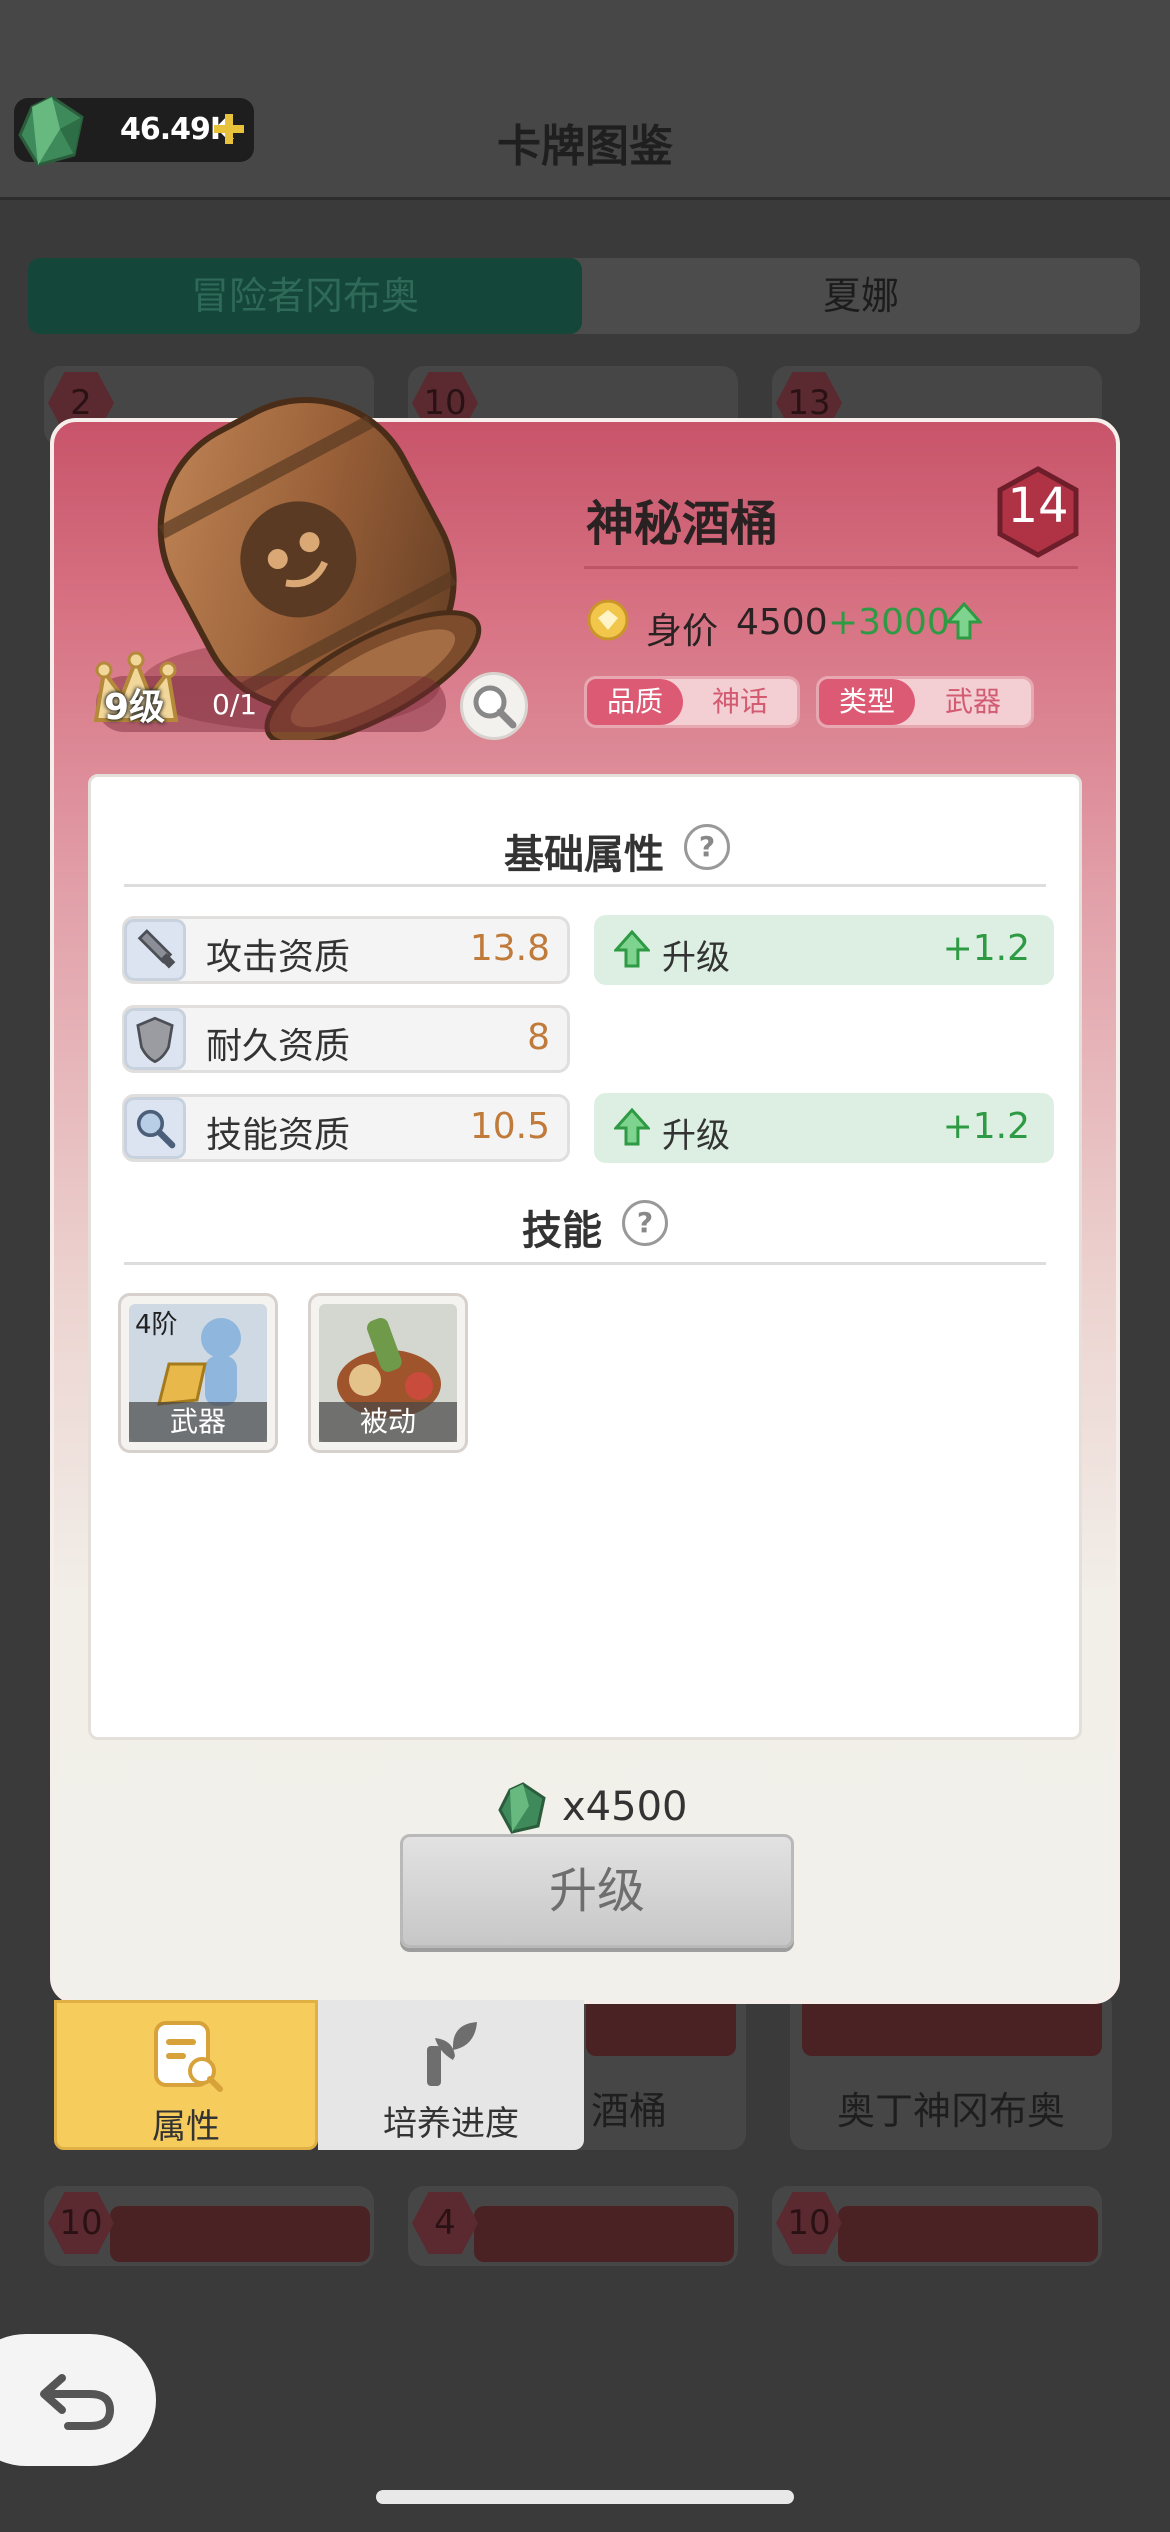 This screenshot has width=1170, height=2532. I want to click on tab-growth-progress: 培养进度, so click(451, 2075).